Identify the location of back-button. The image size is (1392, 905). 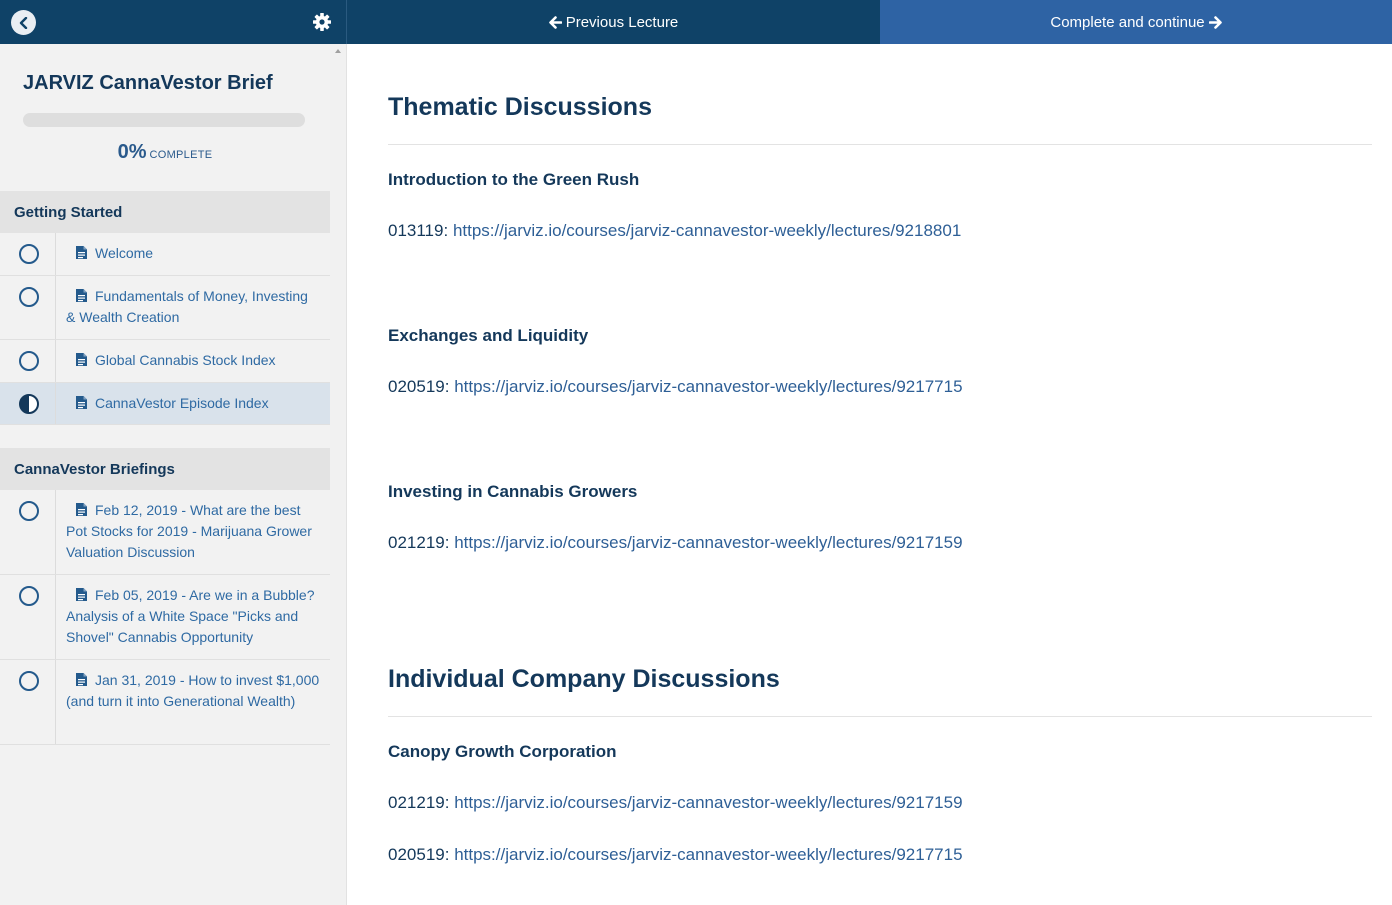
(23, 22).